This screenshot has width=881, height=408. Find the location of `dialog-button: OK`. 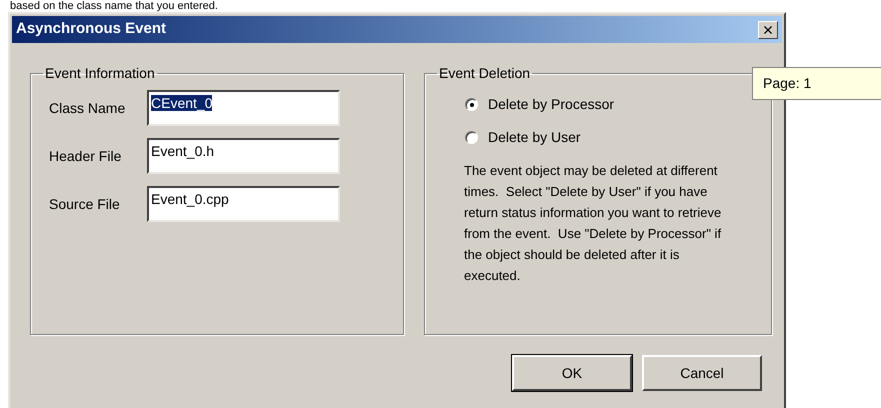

dialog-button: OK is located at coordinates (572, 373).